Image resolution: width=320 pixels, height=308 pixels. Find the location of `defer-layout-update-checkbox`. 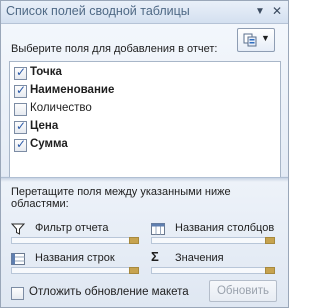

defer-layout-update-checkbox is located at coordinates (17, 293).